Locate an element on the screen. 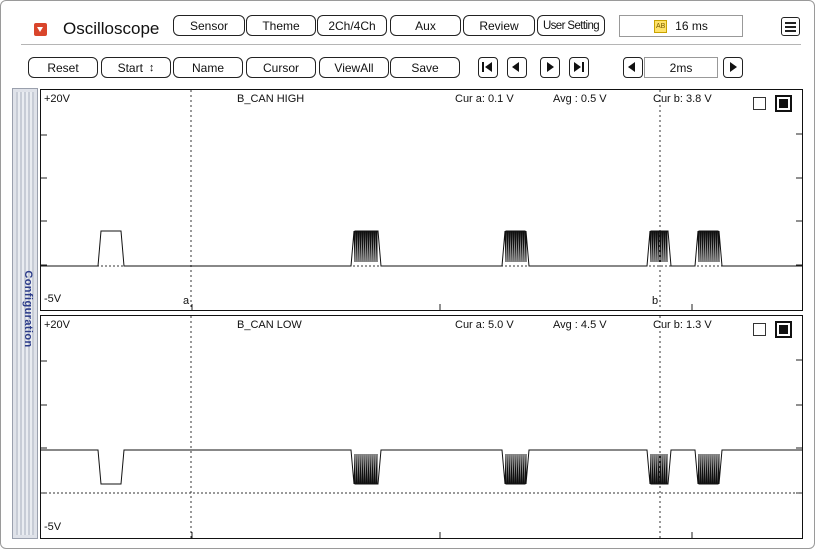 This screenshot has width=815, height=549. cursor-a-label: a is located at coordinates (186, 301).